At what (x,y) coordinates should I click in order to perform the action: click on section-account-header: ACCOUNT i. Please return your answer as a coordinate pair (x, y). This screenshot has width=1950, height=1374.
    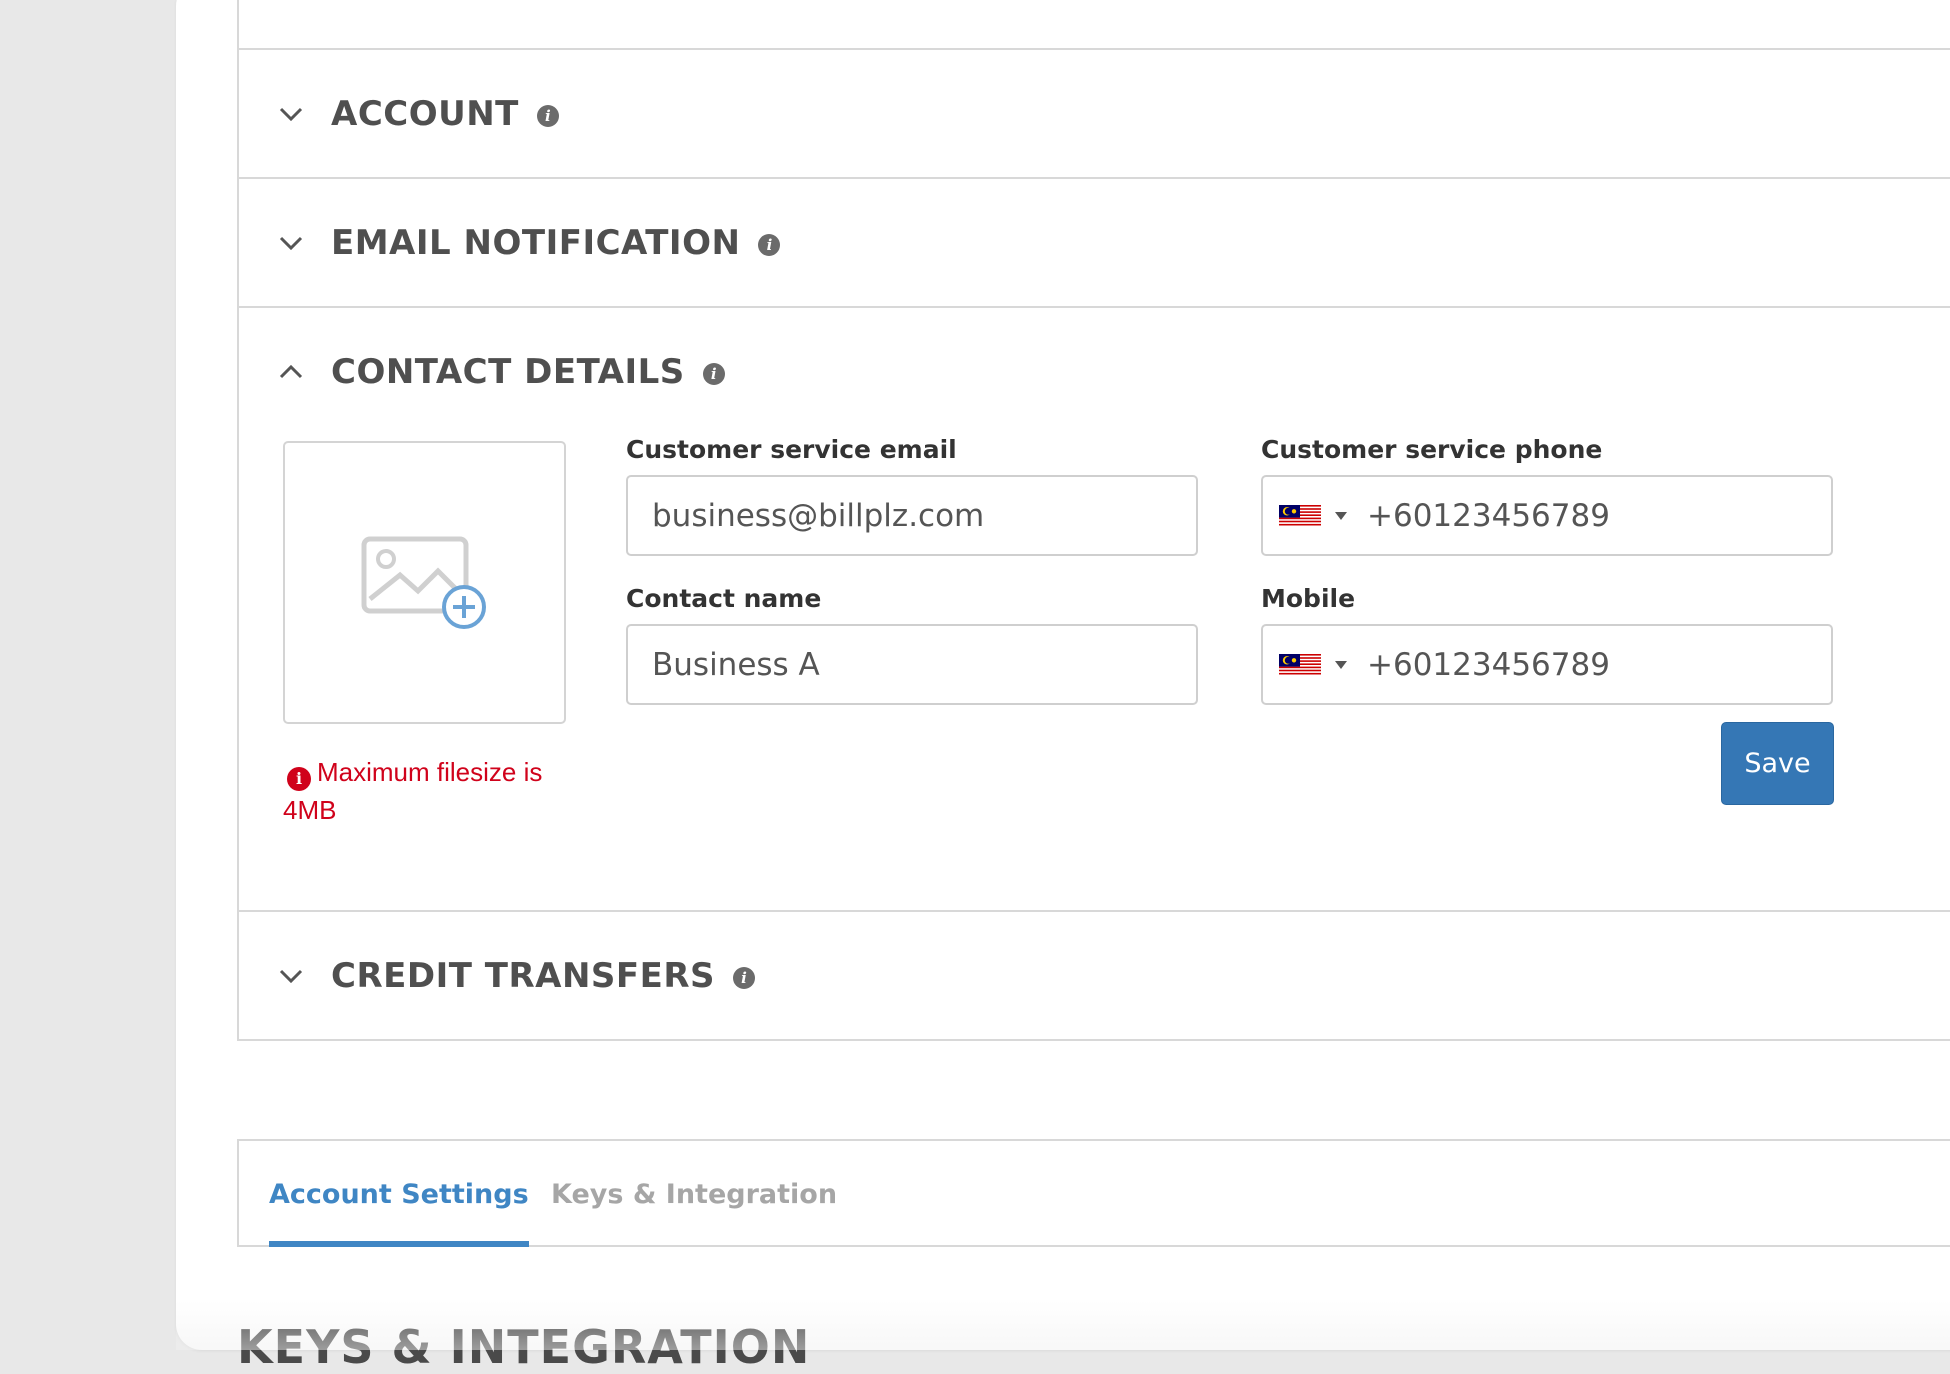
    Looking at the image, I should click on (1094, 113).